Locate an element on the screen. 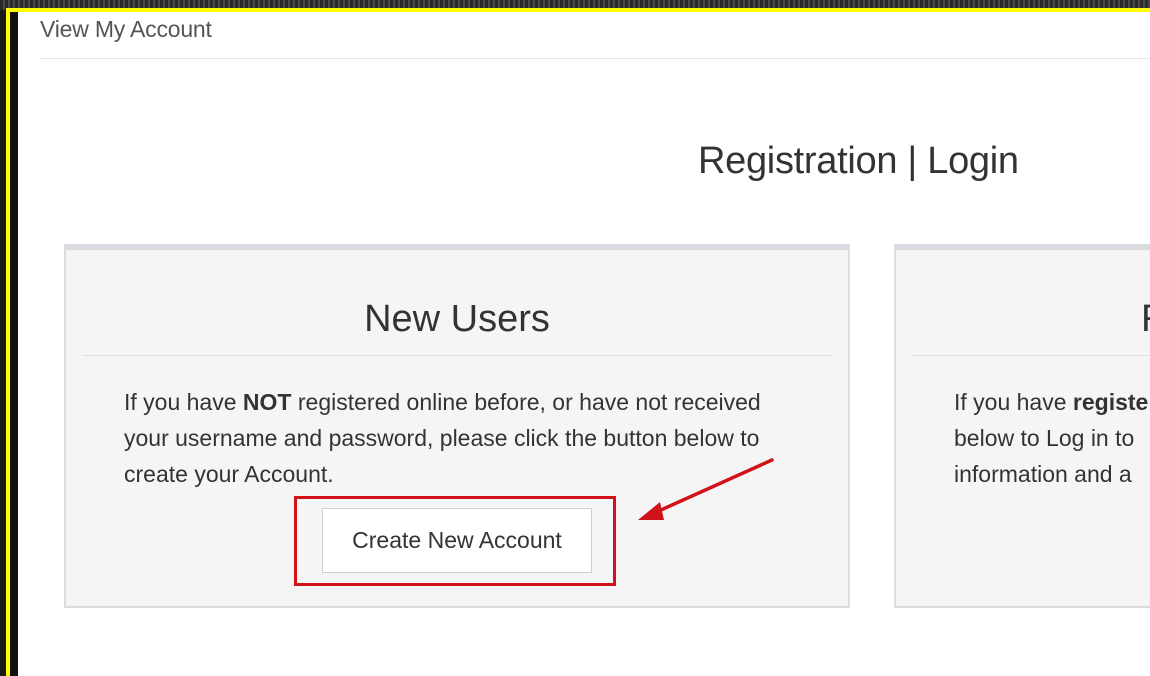 Image resolution: width=1150 pixels, height=676 pixels. breadcrumb-divider is located at coordinates (595, 58).